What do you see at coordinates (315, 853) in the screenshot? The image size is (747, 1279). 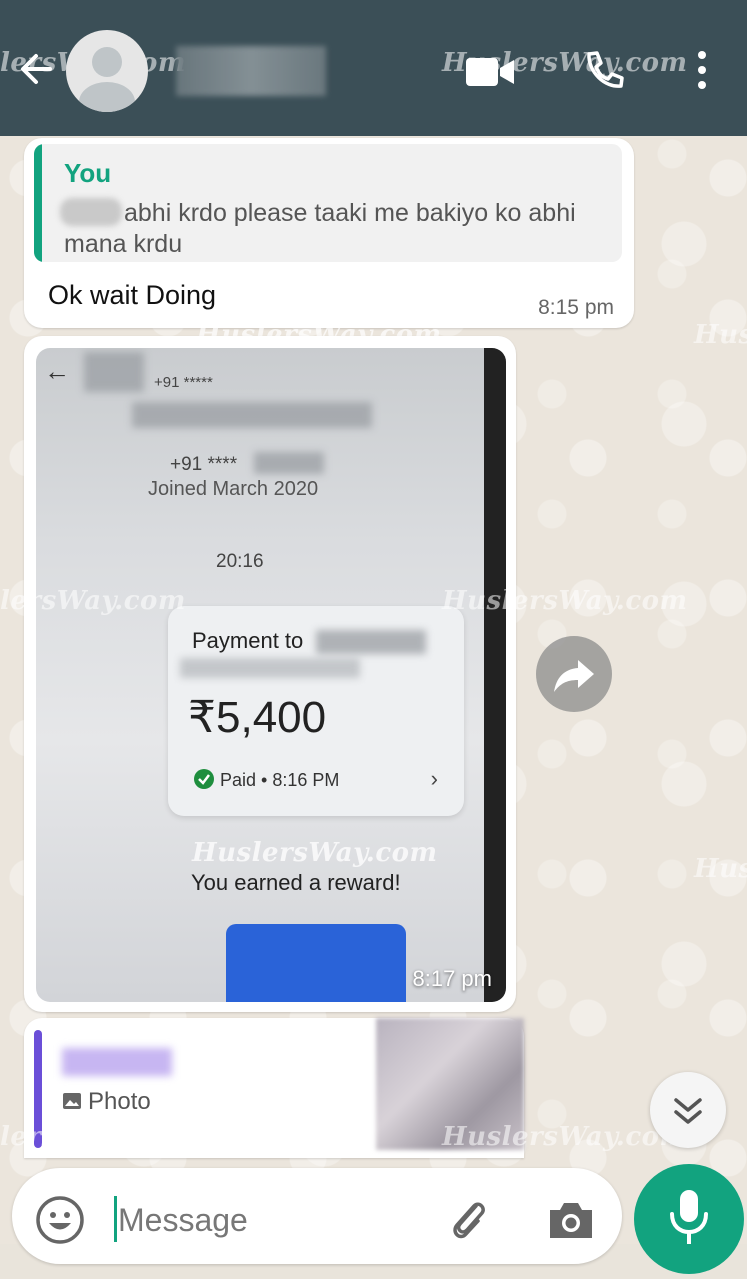 I see `watermark-photo-mid: HuslersWay.com` at bounding box center [315, 853].